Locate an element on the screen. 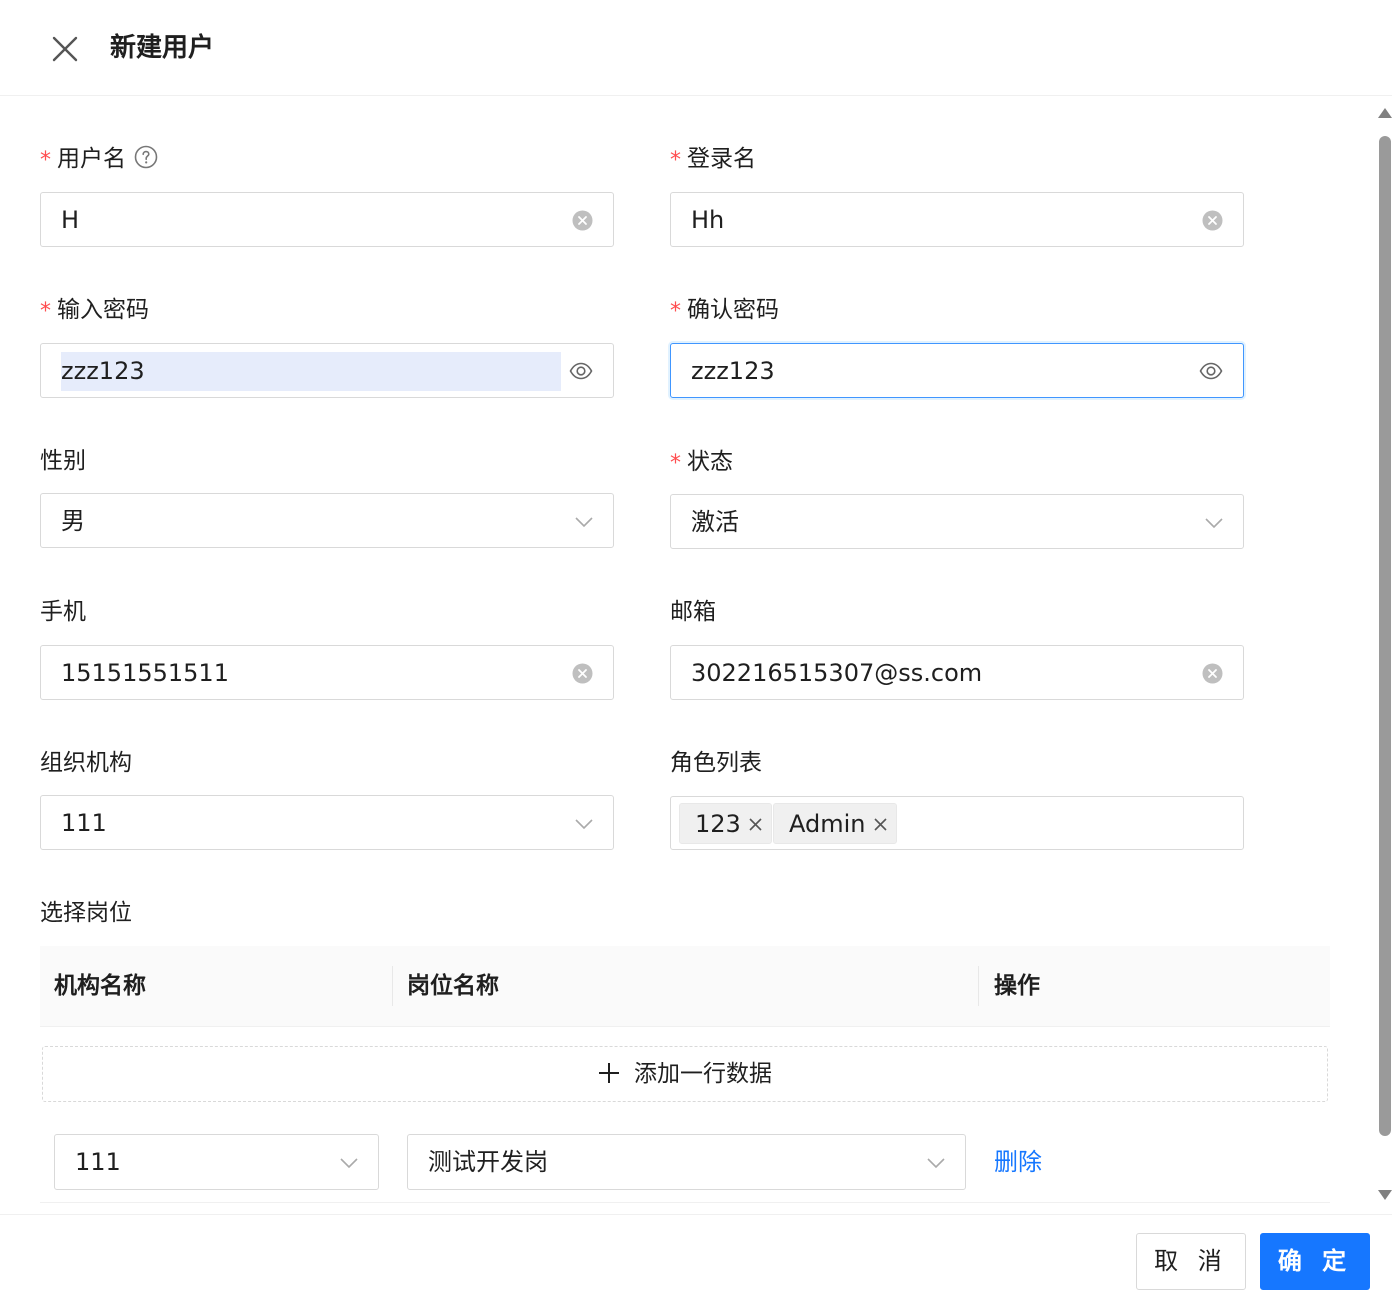 Image resolution: width=1392 pixels, height=1304 pixels. scrollbar is located at coordinates (1385, 656).